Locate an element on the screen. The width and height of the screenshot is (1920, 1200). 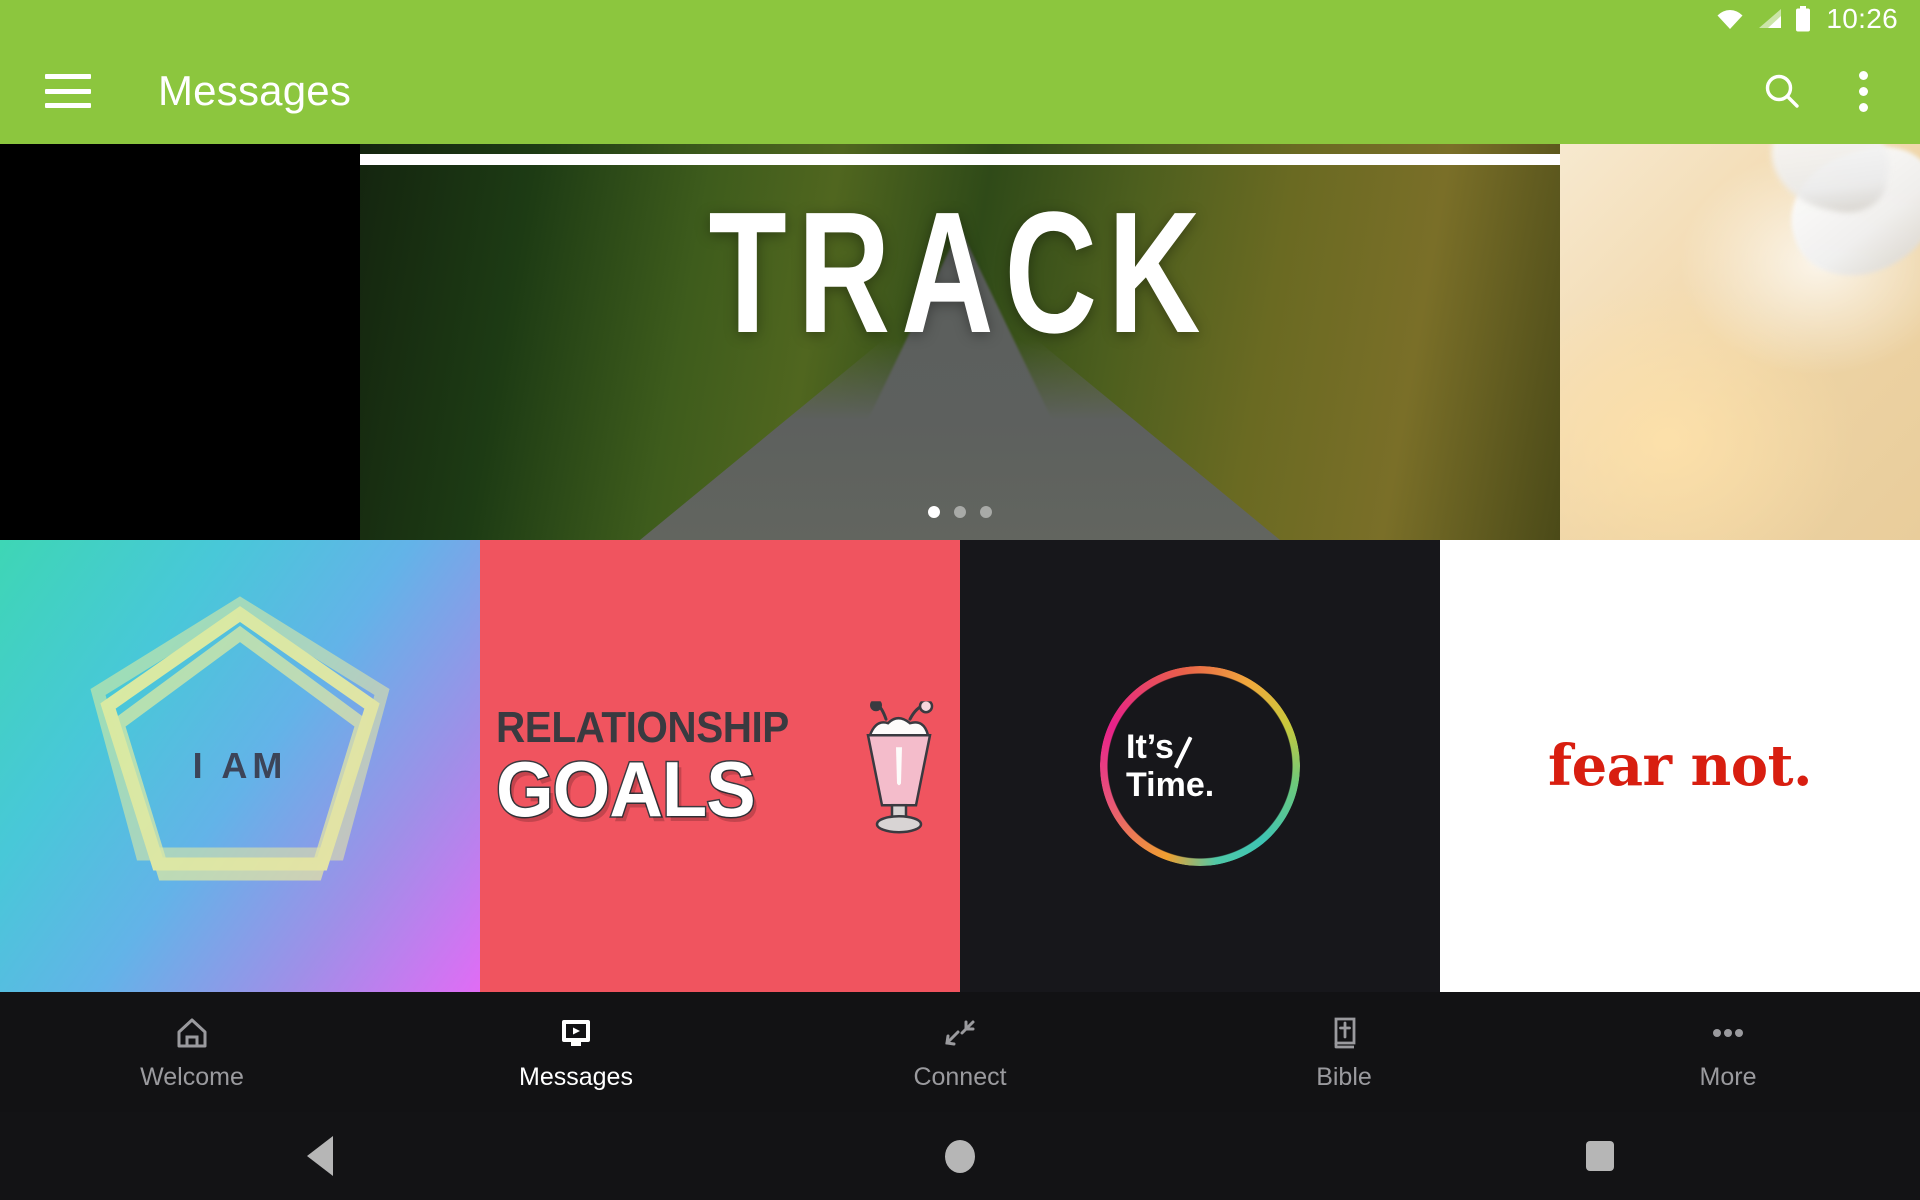
tile-i-am: I AM is located at coordinates (240, 766).